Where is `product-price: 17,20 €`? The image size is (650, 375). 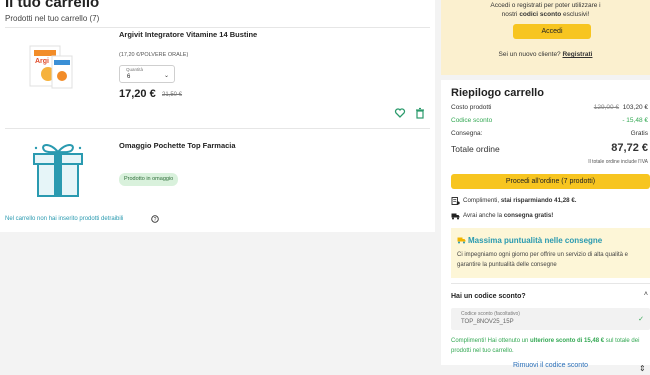 product-price: 17,20 € is located at coordinates (137, 94).